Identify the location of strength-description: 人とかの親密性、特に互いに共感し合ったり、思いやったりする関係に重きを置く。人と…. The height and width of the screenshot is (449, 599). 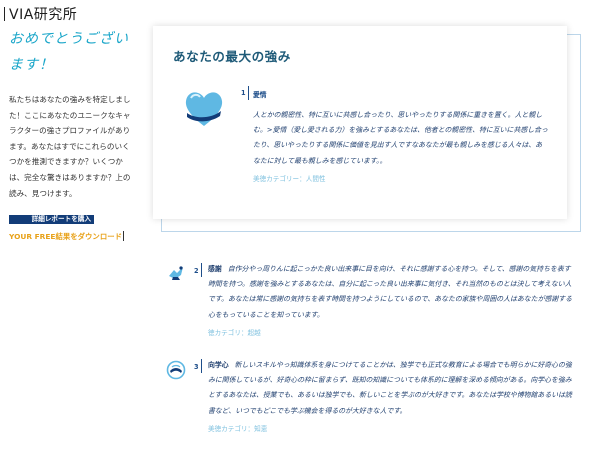
(400, 138).